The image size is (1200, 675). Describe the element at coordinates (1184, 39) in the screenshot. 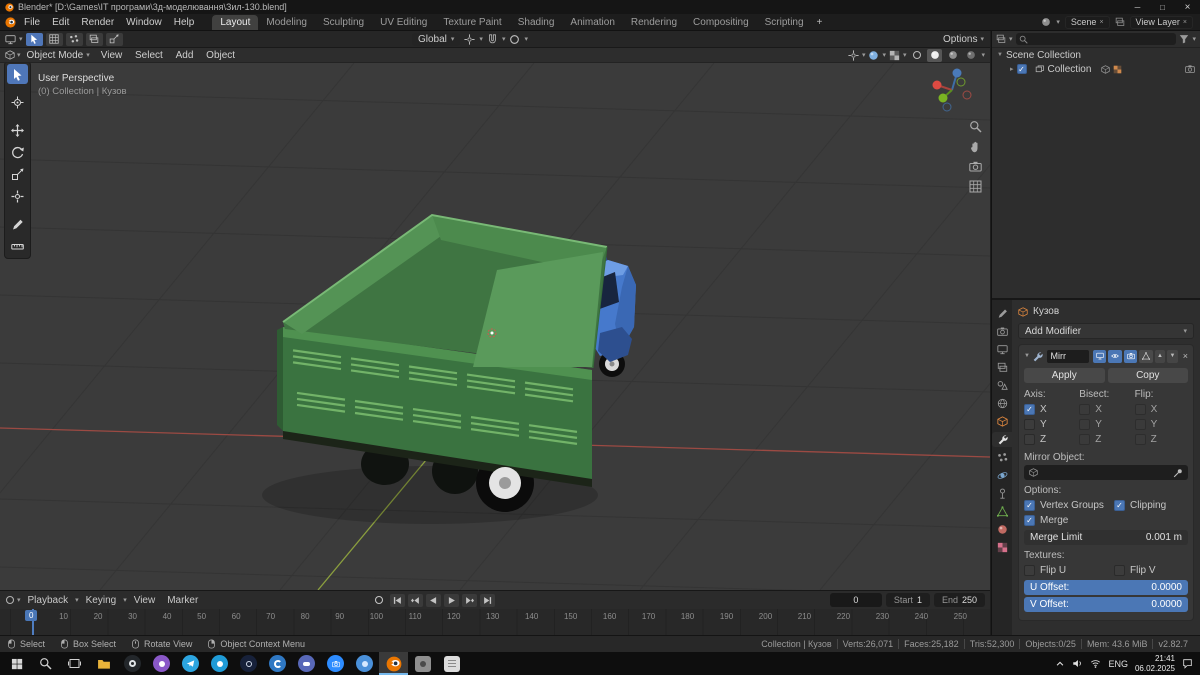

I see `filter-funnel-icon` at that location.